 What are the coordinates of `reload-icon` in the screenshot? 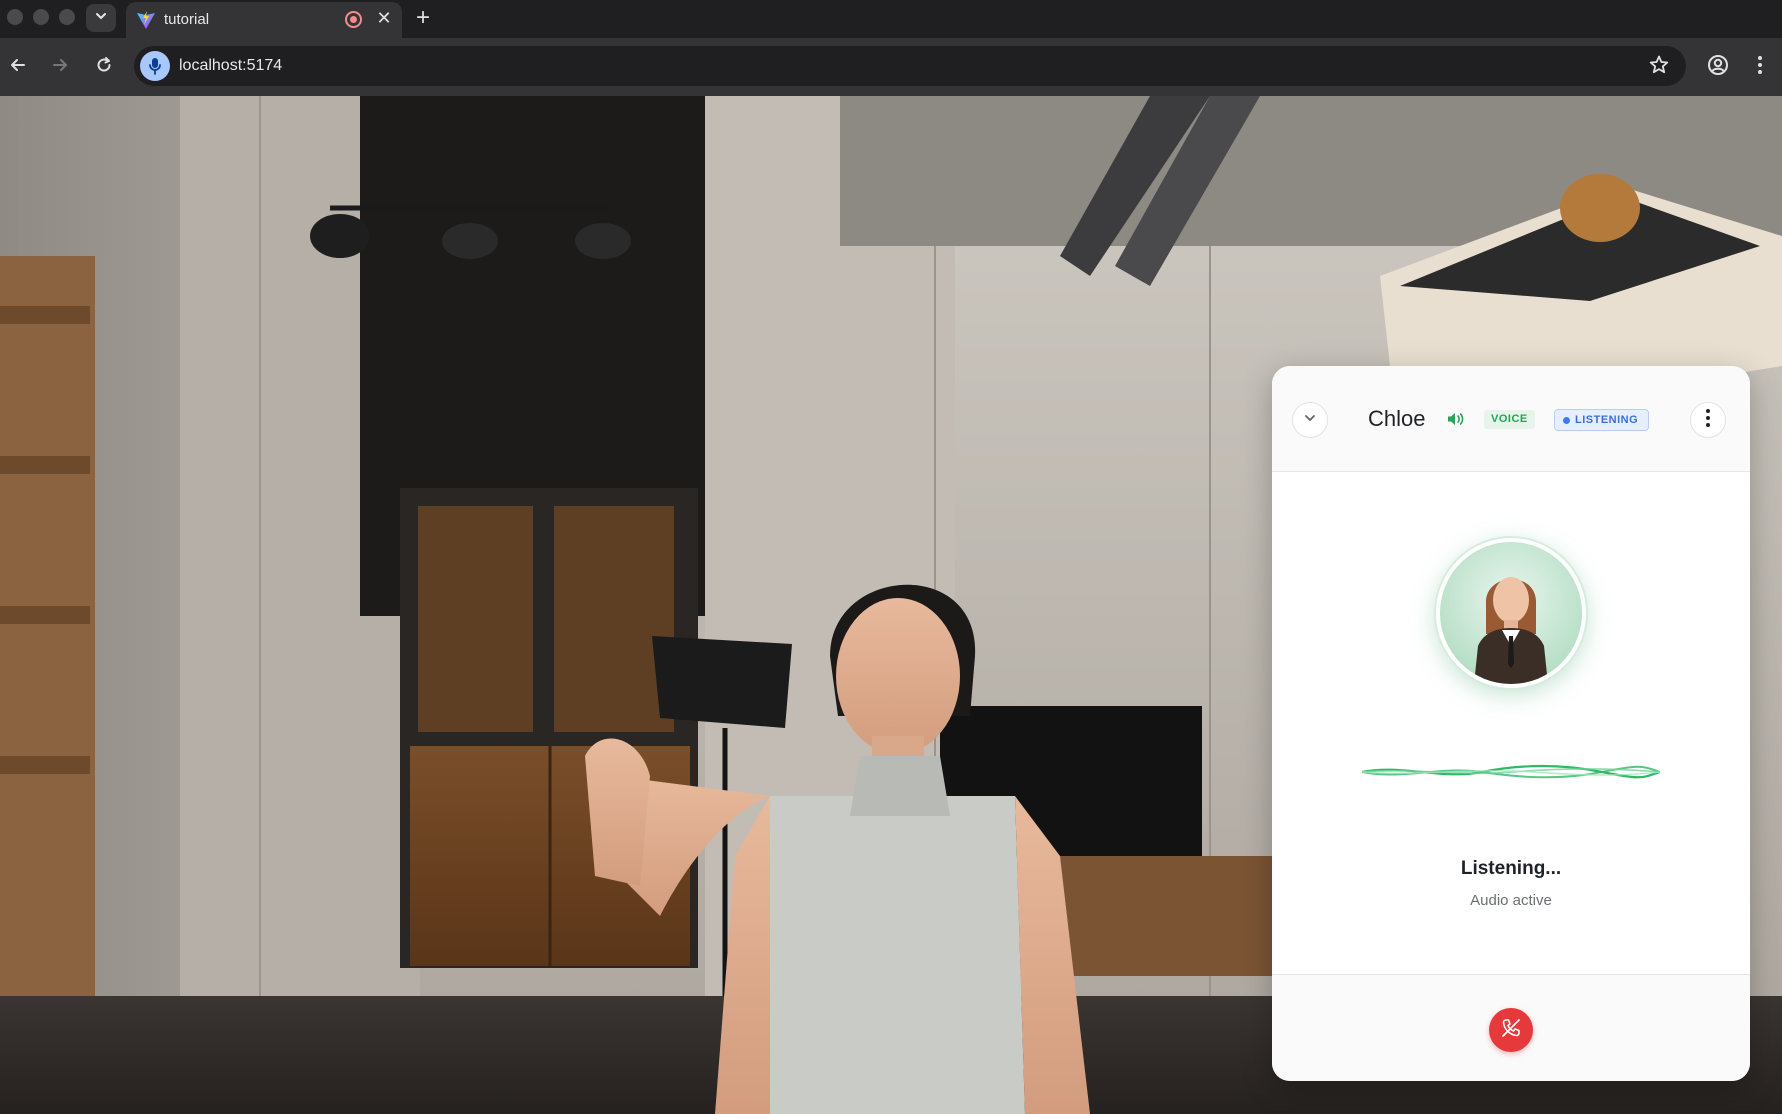 It's located at (104, 67).